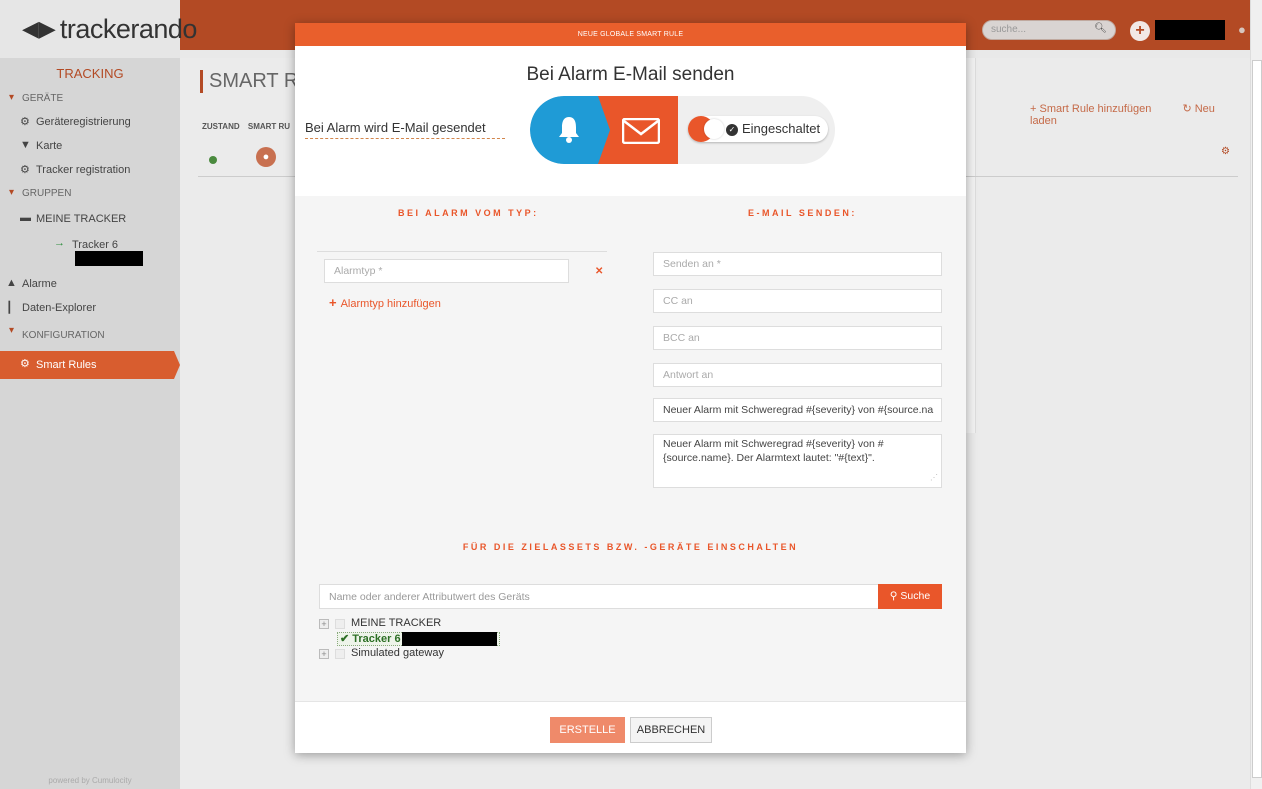 This screenshot has height=789, width=1262. I want to click on page-scrollbar, so click(1256, 394).